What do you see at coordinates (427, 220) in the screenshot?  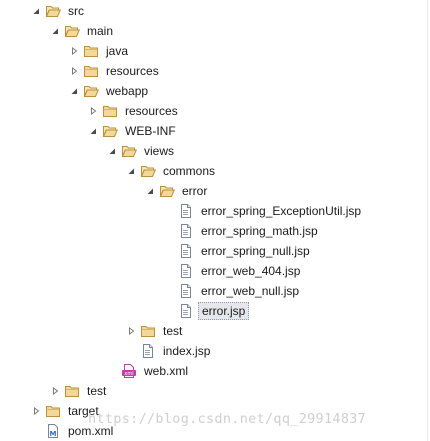 I see `panel-border` at bounding box center [427, 220].